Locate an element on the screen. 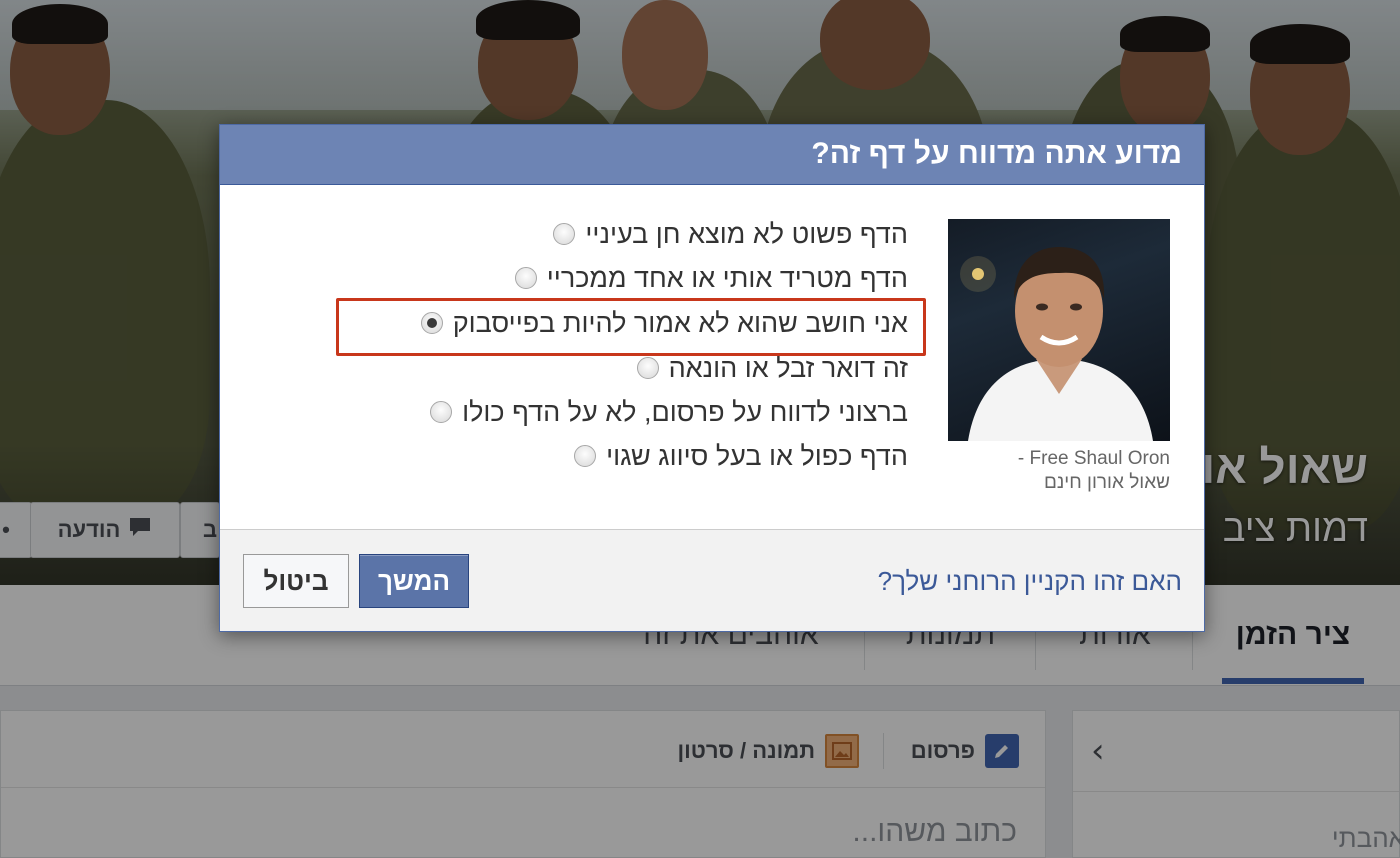 This screenshot has width=1400, height=858. report-option: הדף פשוט לא מוצא חן בעיניי is located at coordinates (730, 234).